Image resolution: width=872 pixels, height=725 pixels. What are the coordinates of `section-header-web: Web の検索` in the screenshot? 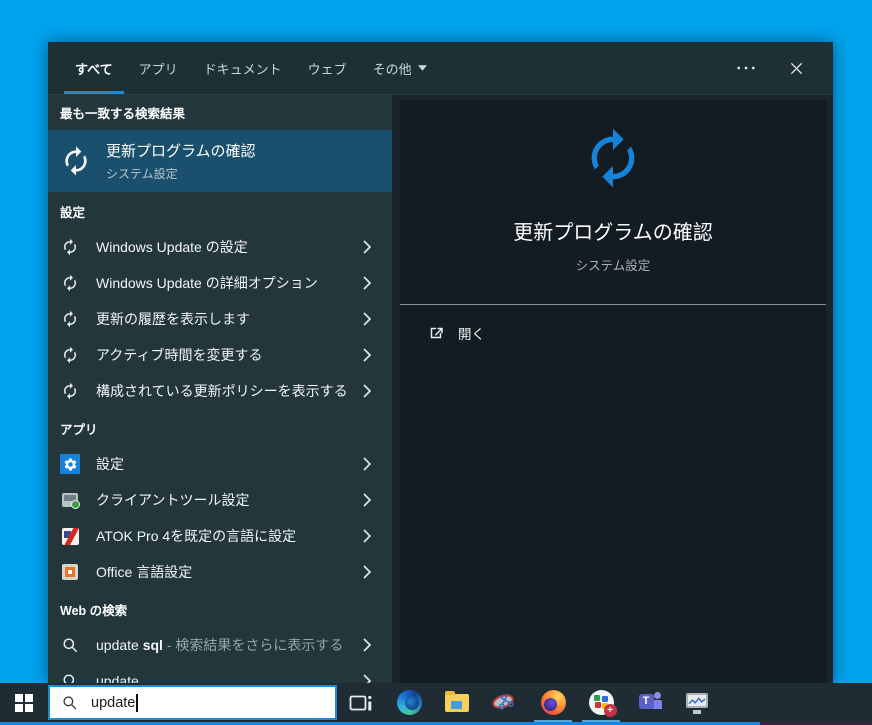 It's located at (94, 611).